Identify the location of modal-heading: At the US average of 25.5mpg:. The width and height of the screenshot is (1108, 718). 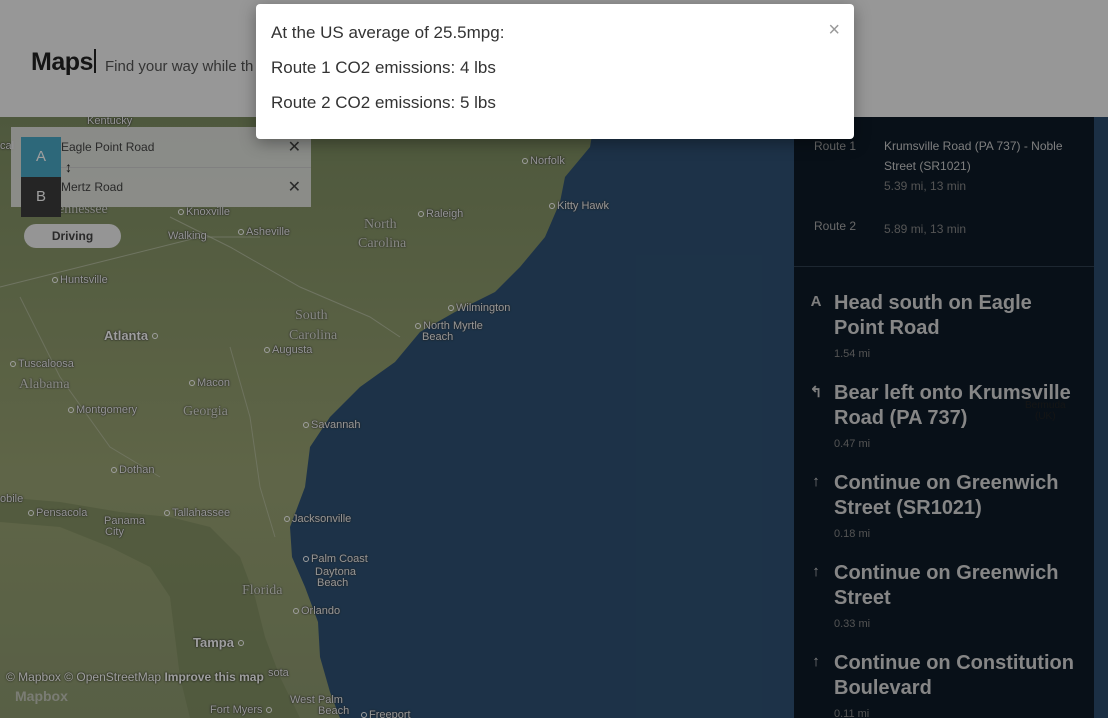
(388, 32).